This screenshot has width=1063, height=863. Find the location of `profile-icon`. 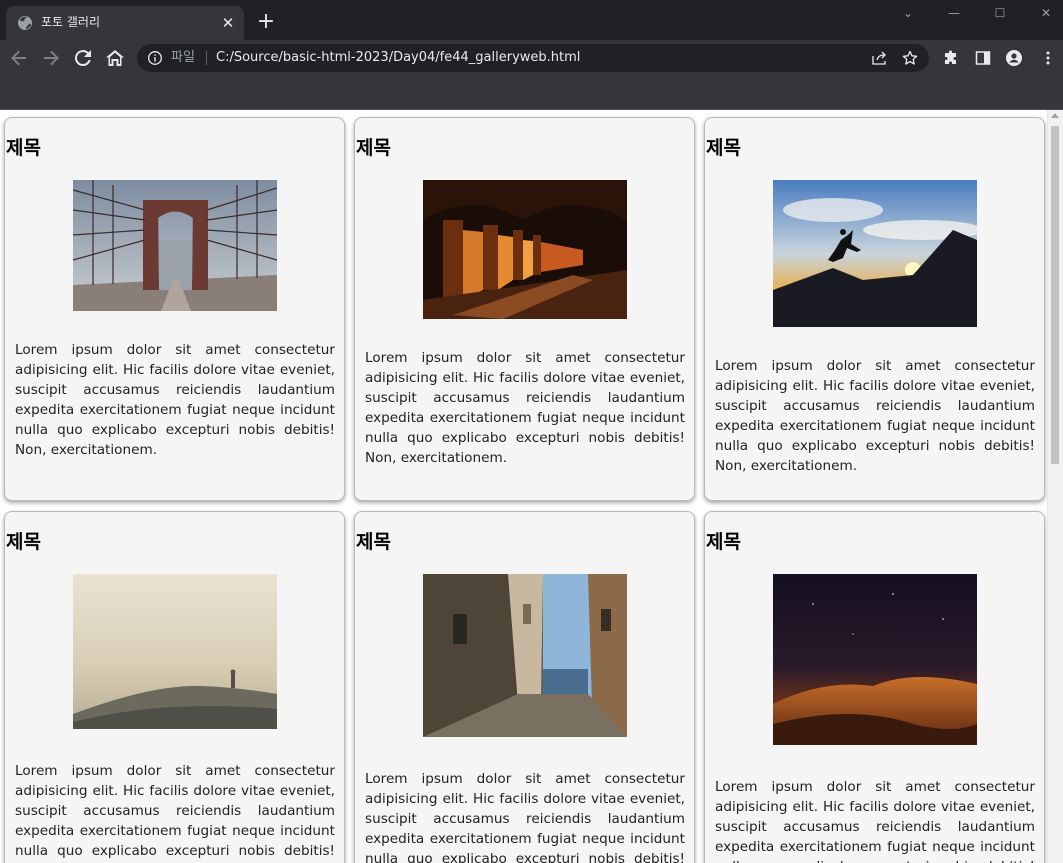

profile-icon is located at coordinates (1014, 58).